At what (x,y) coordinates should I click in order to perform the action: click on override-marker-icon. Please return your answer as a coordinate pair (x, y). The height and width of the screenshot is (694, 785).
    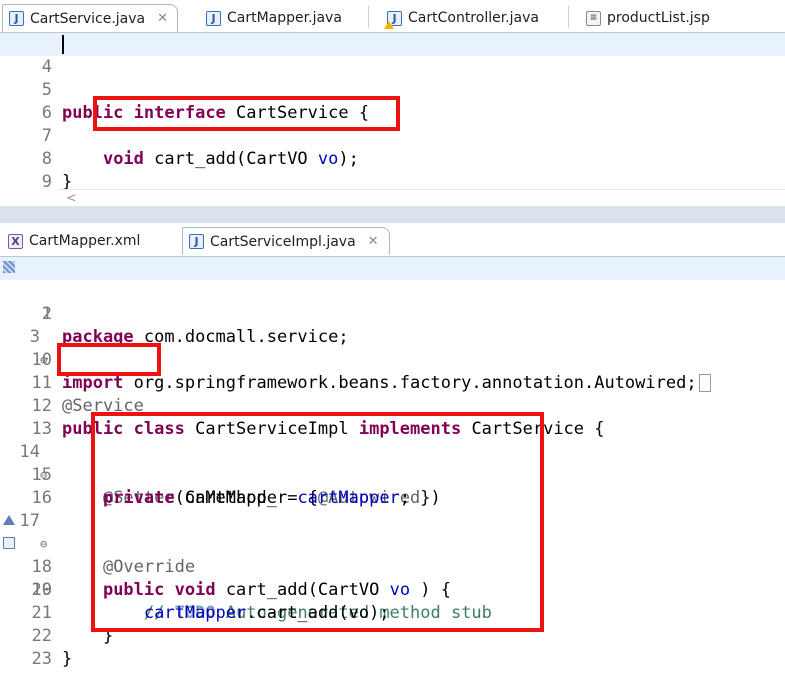
    Looking at the image, I should click on (9, 520).